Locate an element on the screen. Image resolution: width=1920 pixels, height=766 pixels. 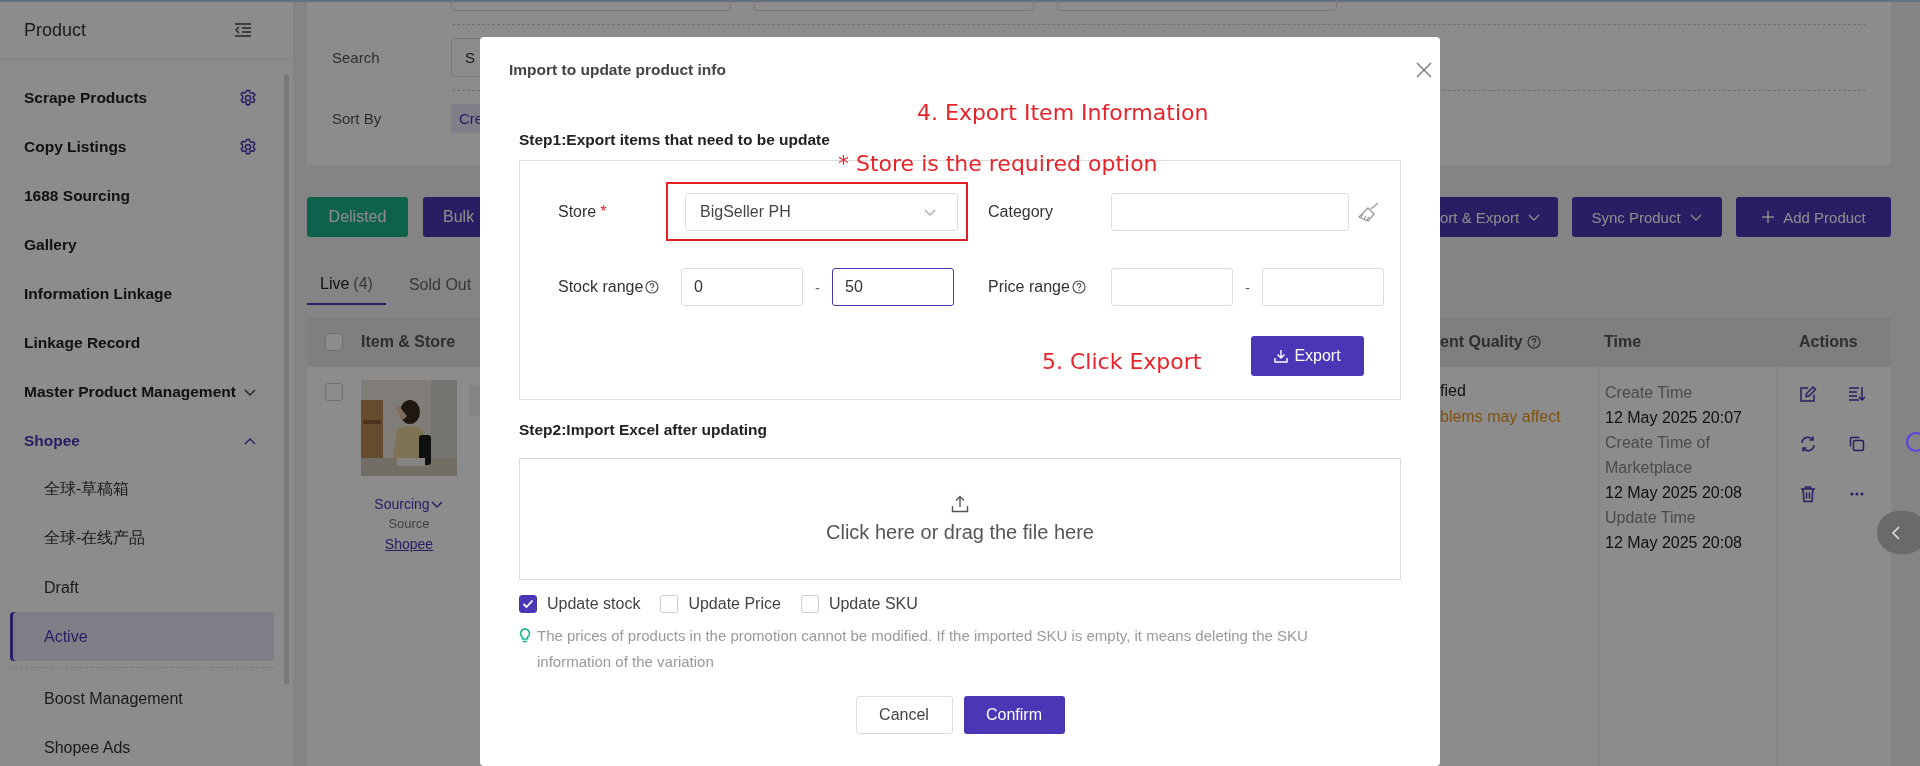
tab: Sold Out is located at coordinates (440, 285).